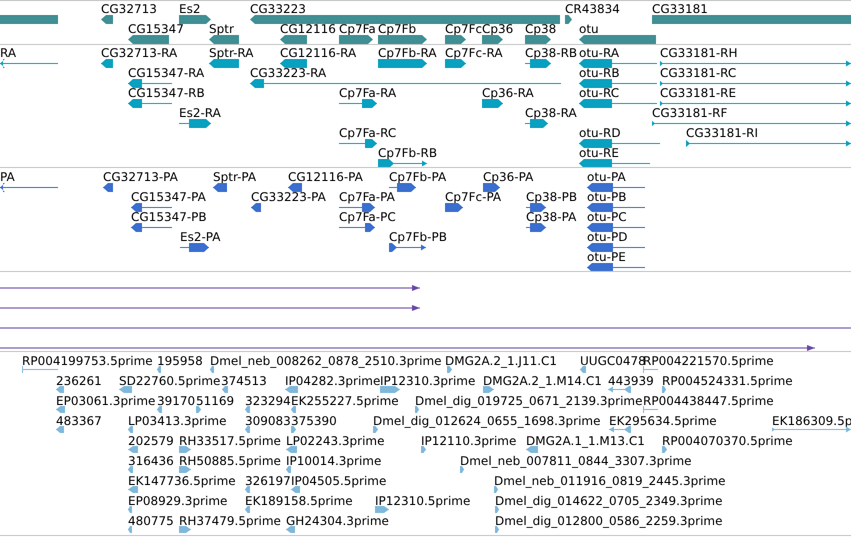 The height and width of the screenshot is (541, 851). What do you see at coordinates (606, 257) in the screenshot?
I see `feature-label: otu-PE` at bounding box center [606, 257].